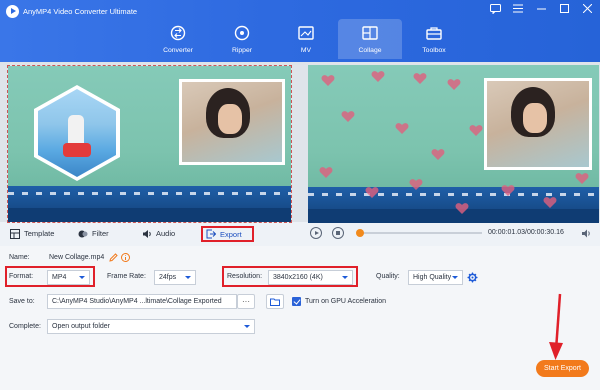 This screenshot has width=600, height=390. I want to click on filter-icon, so click(83, 233).